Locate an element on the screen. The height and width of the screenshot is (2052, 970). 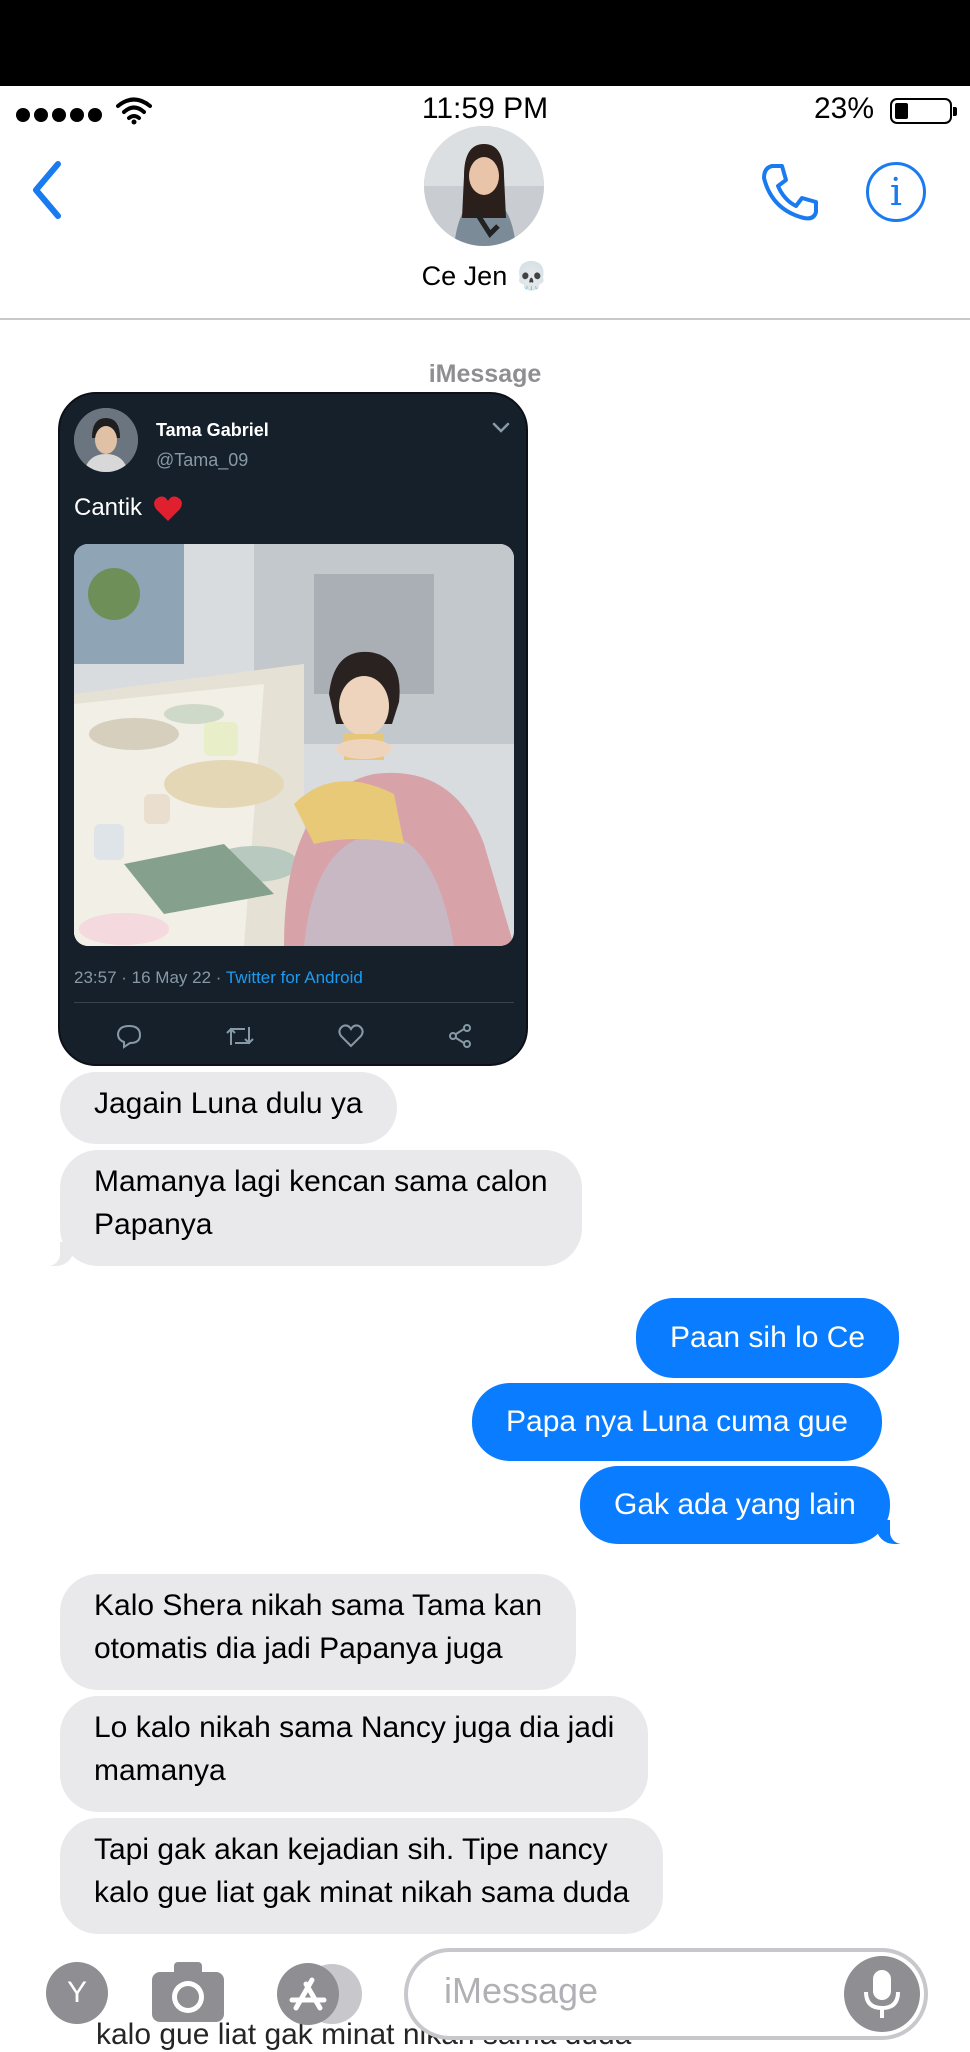
tweet-actions is located at coordinates (294, 1036).